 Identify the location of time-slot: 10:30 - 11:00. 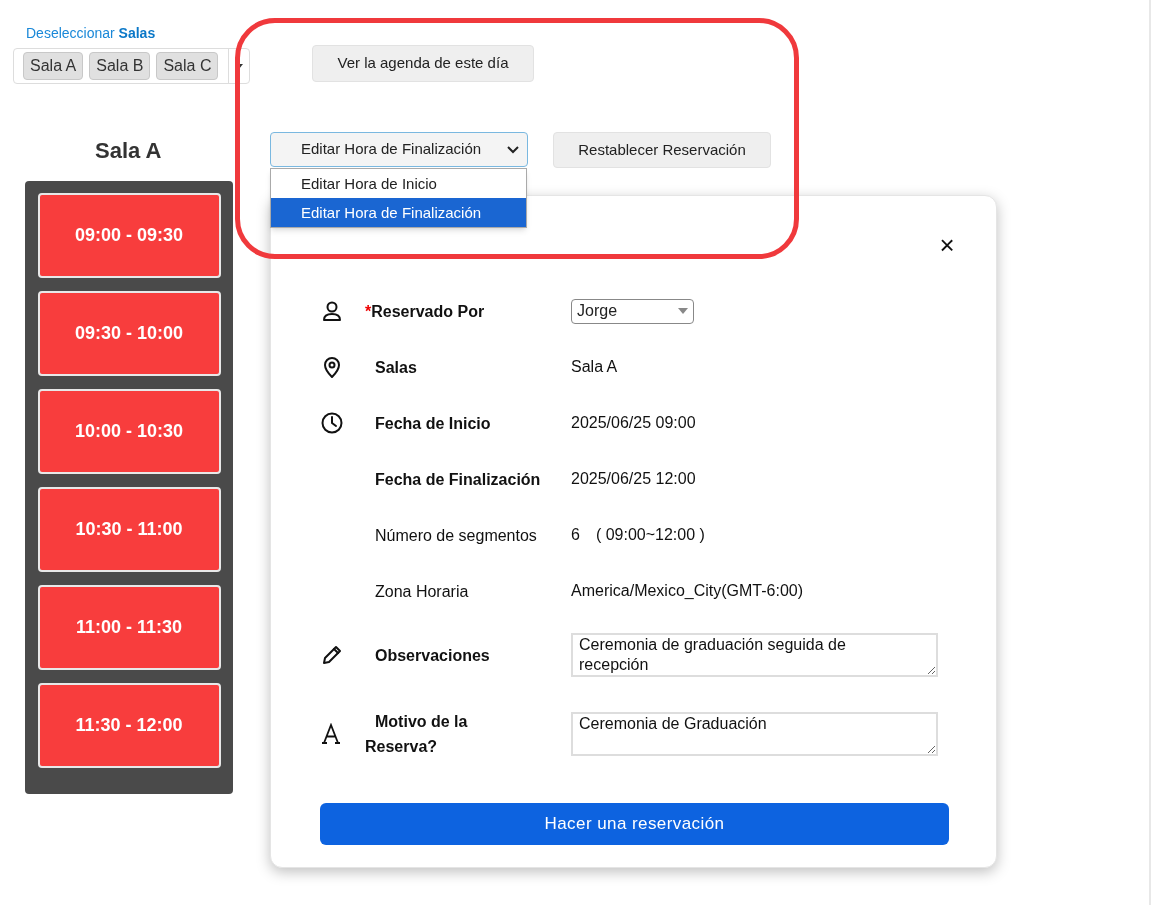
(129, 529).